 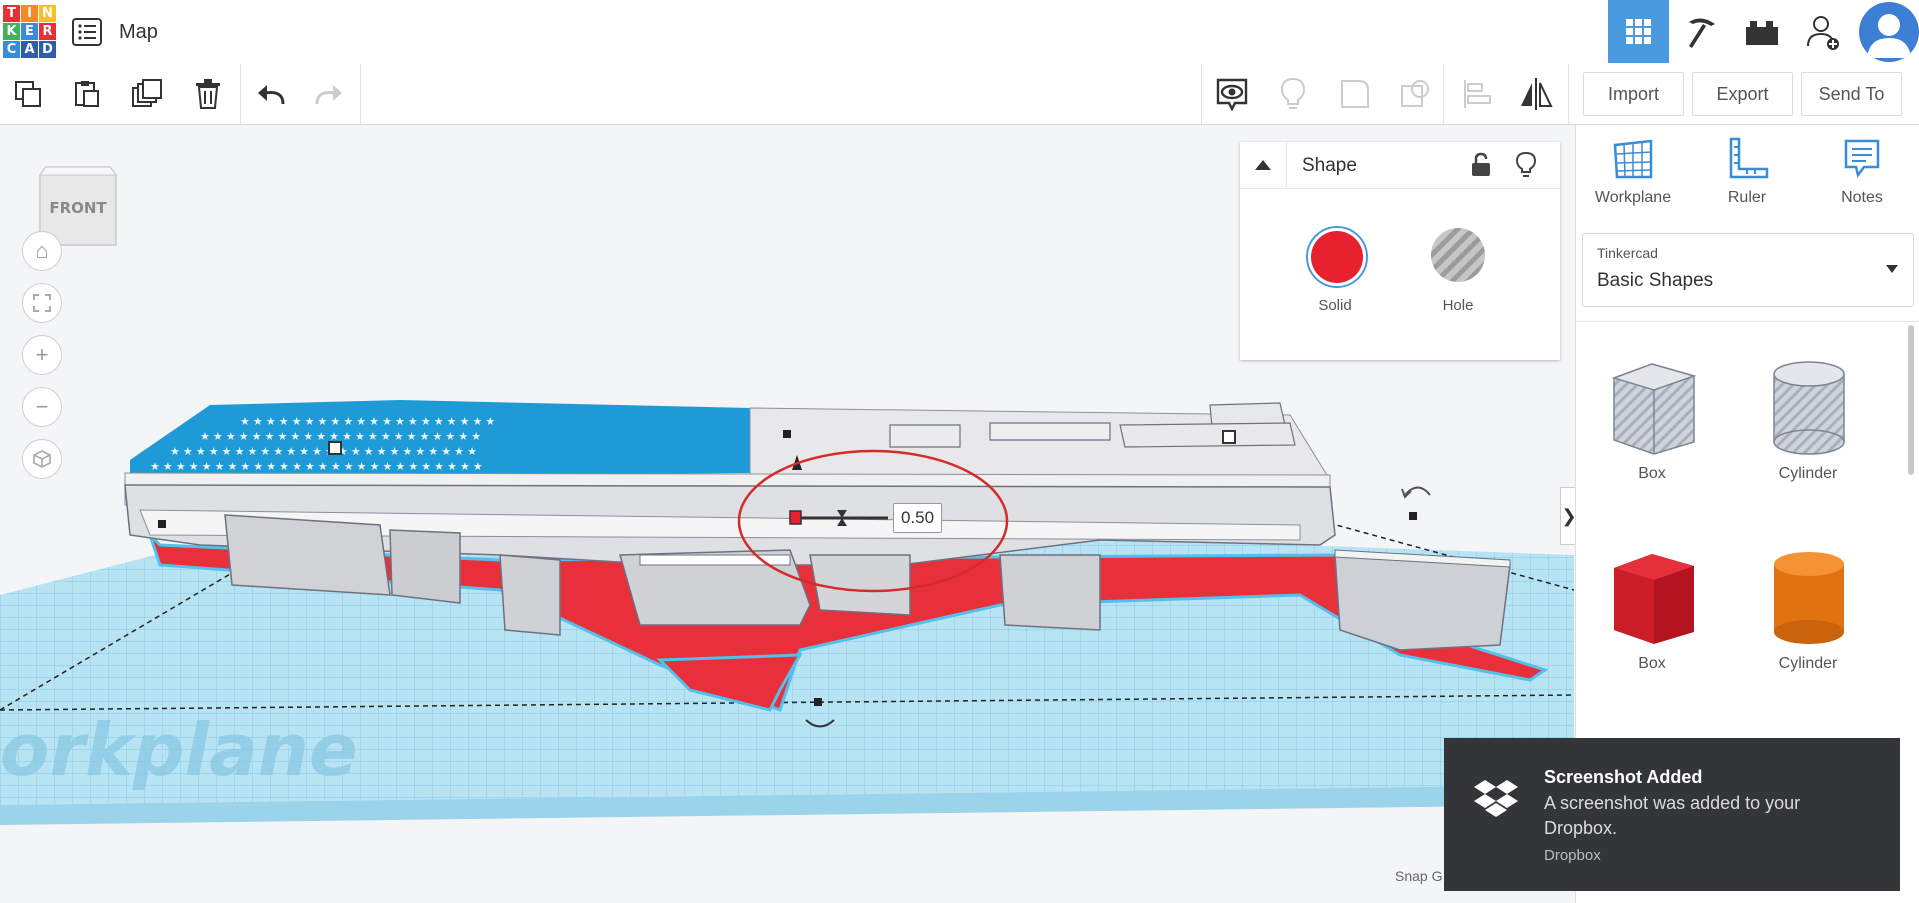 I want to click on logo-letter: D, so click(x=47, y=49).